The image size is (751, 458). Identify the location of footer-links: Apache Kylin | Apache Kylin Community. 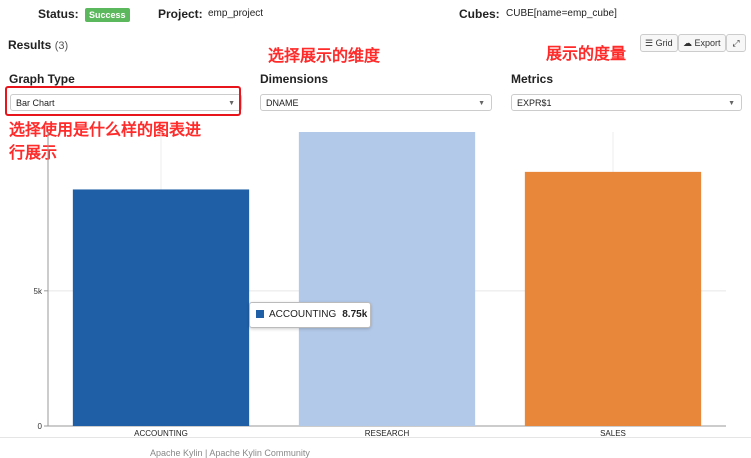
(230, 453).